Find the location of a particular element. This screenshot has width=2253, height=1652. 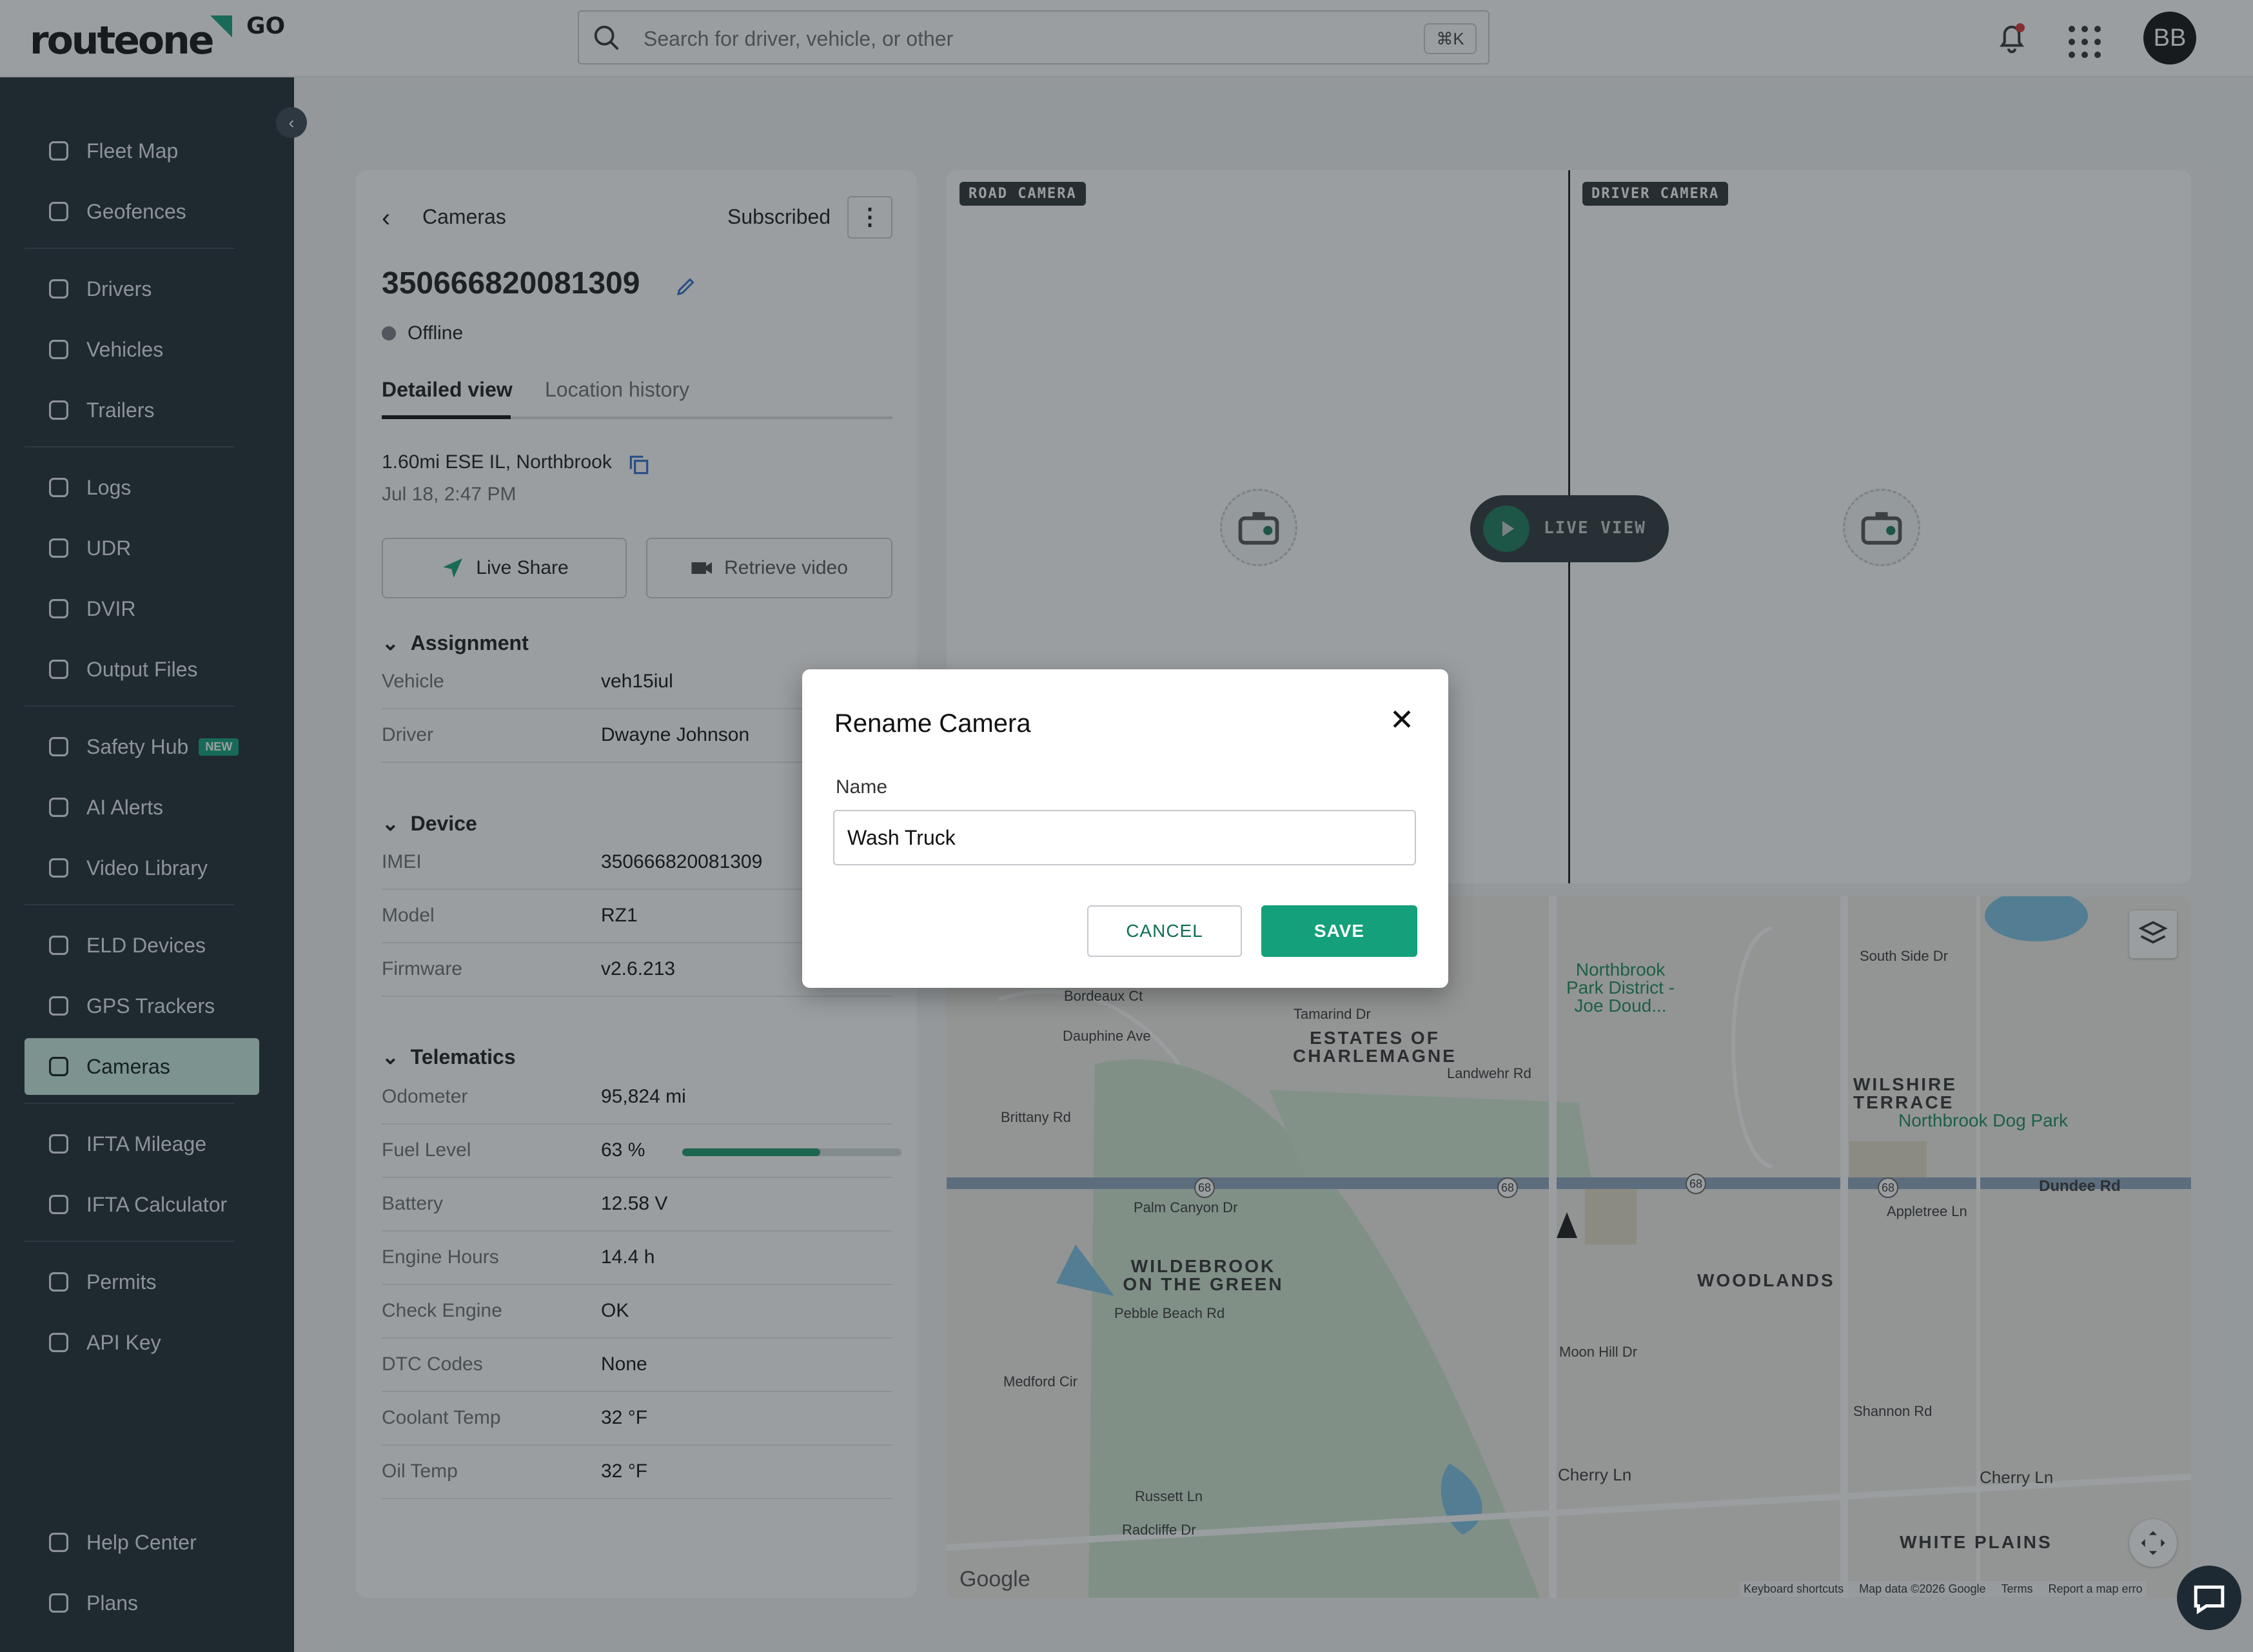

name-field-label: Name is located at coordinates (862, 787).